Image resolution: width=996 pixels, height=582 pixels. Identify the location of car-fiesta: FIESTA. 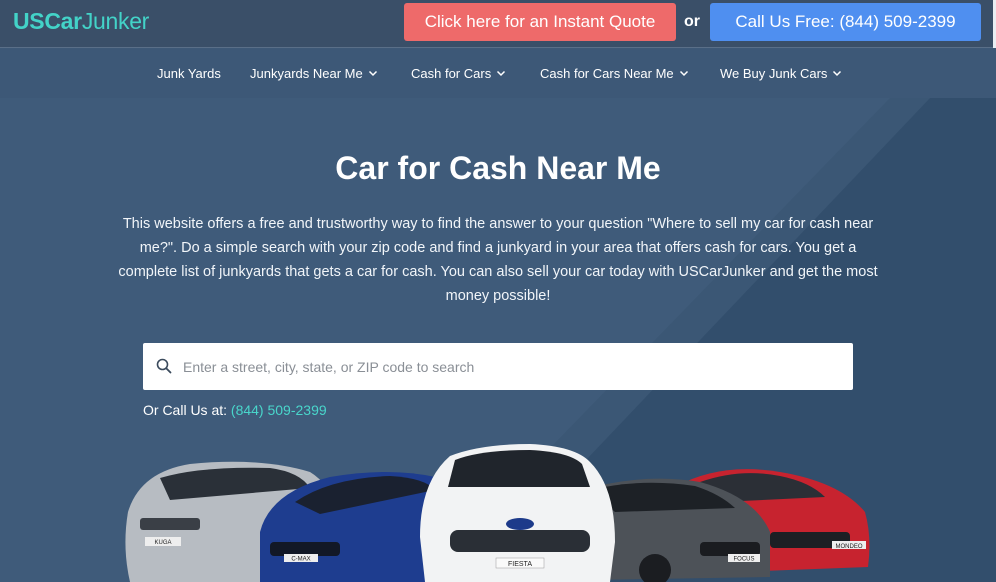
(517, 513).